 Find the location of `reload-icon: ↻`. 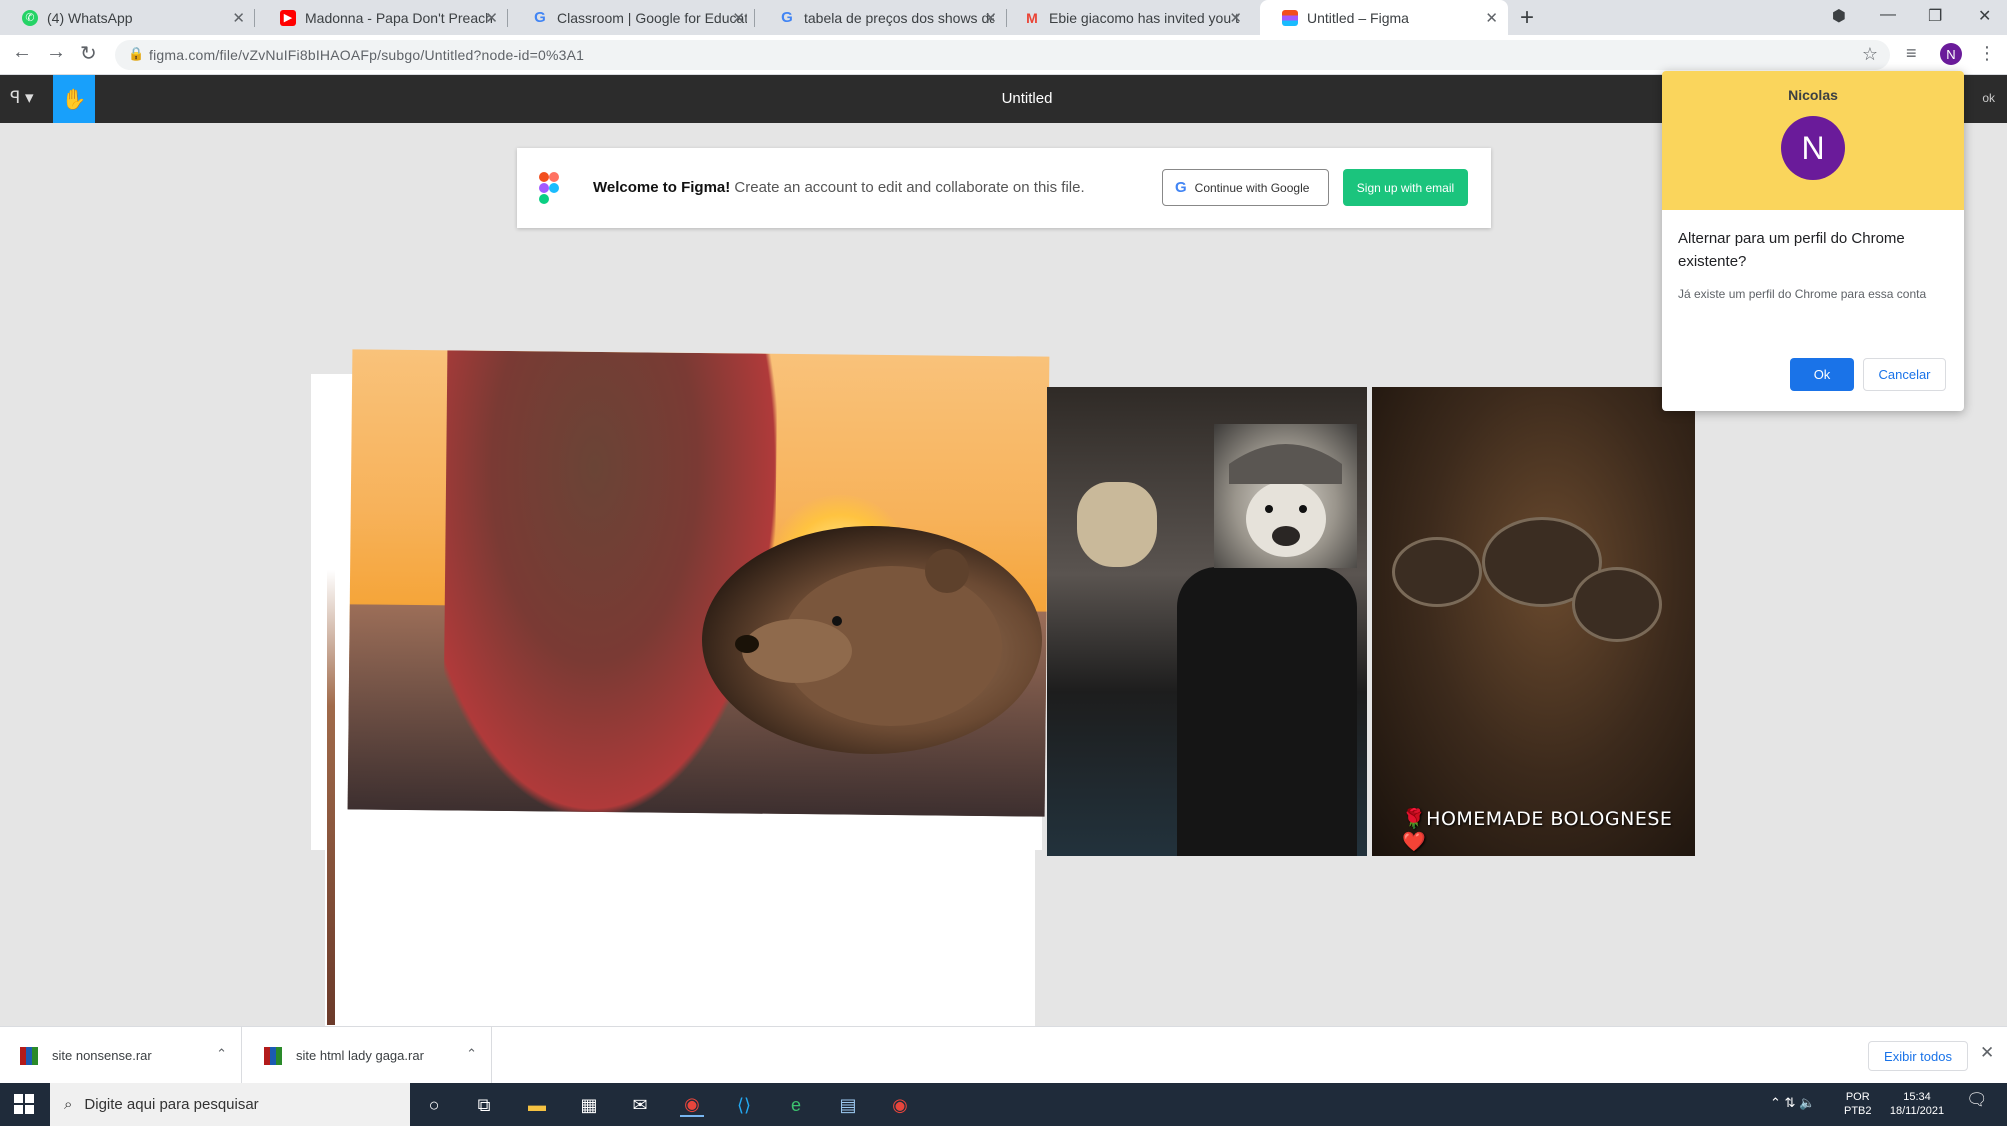

reload-icon: ↻ is located at coordinates (88, 53).